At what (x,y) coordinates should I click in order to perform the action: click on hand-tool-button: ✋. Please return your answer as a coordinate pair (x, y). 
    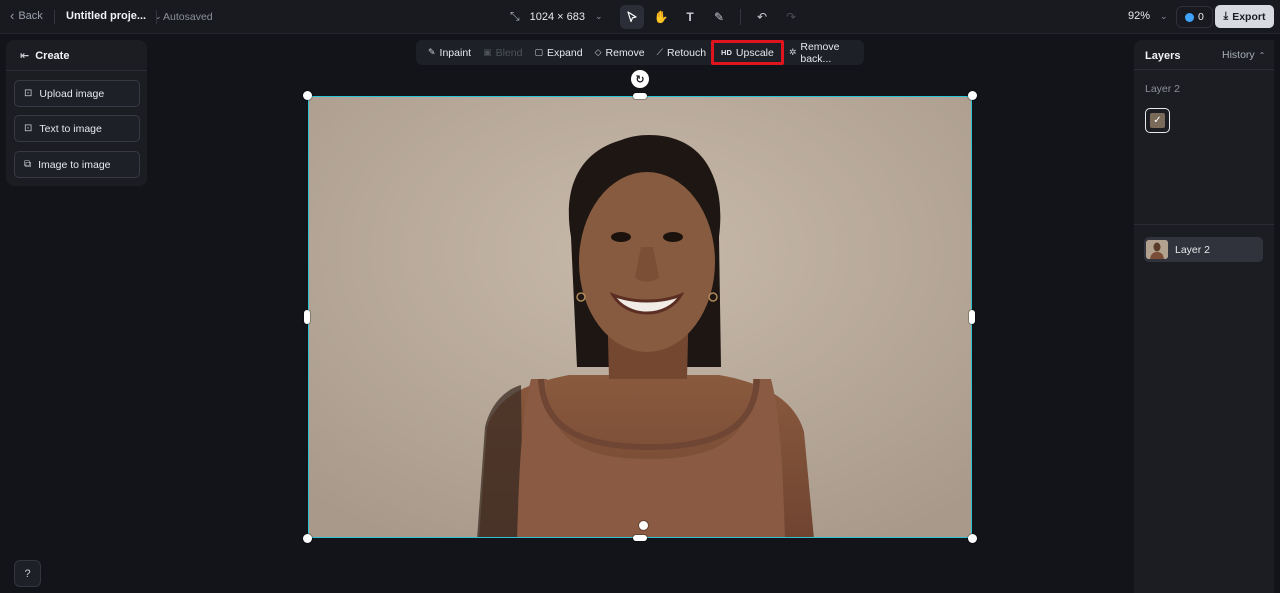
    Looking at the image, I should click on (661, 17).